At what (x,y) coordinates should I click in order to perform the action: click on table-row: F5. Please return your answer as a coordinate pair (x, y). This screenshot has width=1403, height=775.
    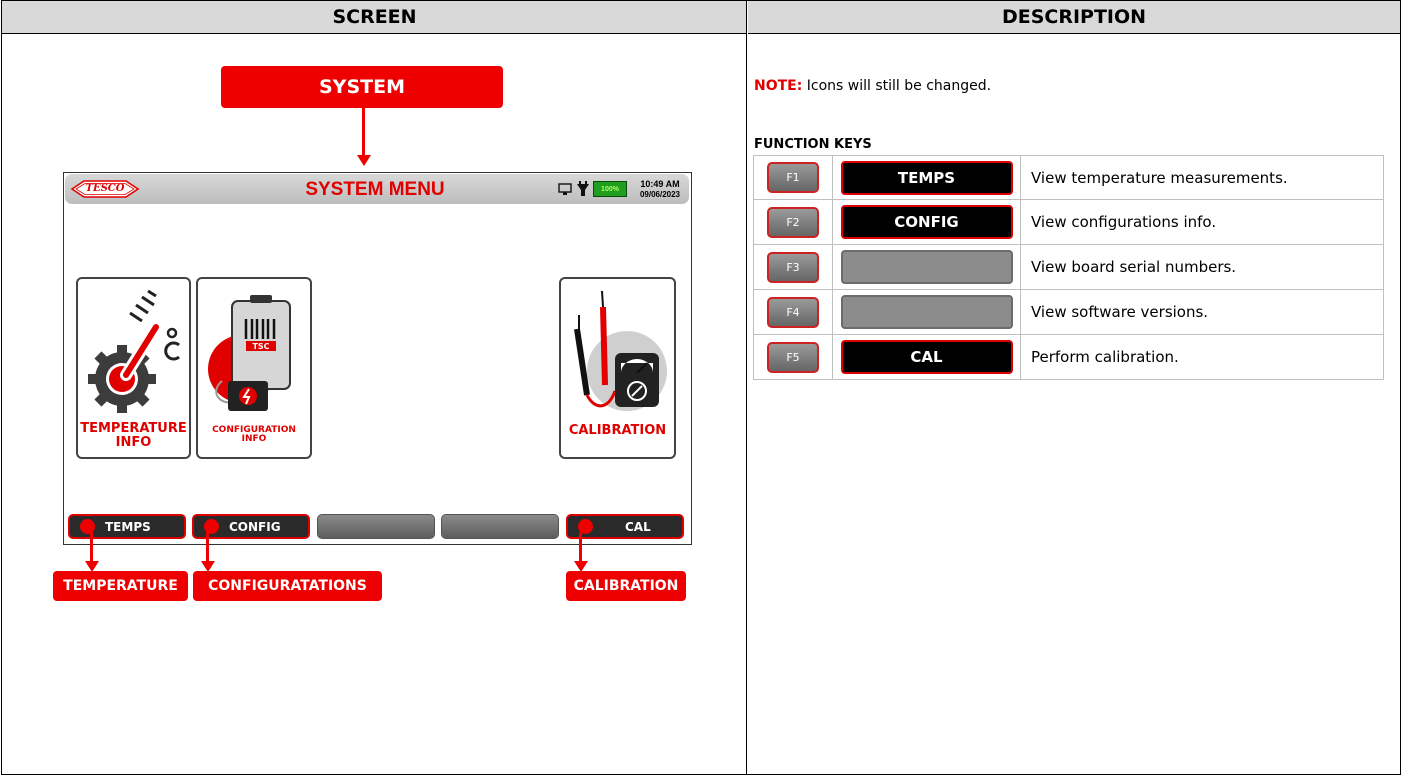
    Looking at the image, I should click on (793, 357).